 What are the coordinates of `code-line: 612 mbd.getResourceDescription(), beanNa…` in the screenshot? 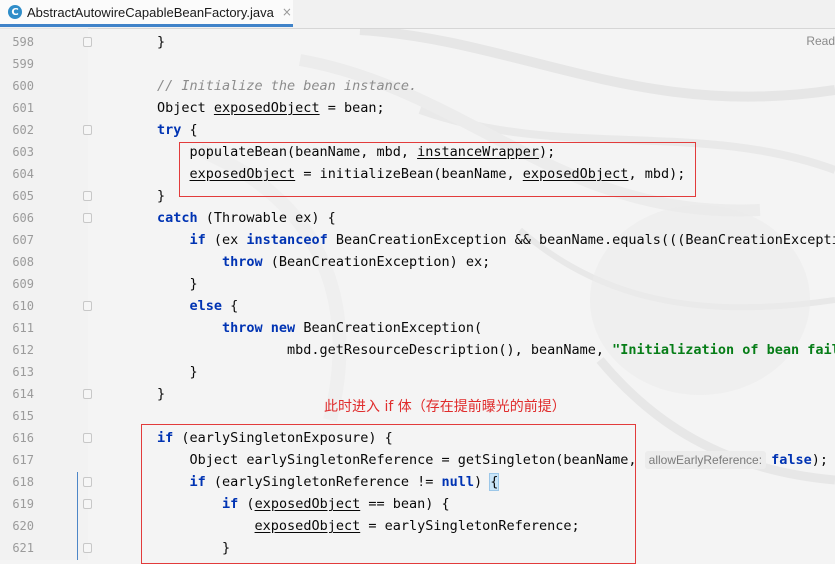 It's located at (417, 350).